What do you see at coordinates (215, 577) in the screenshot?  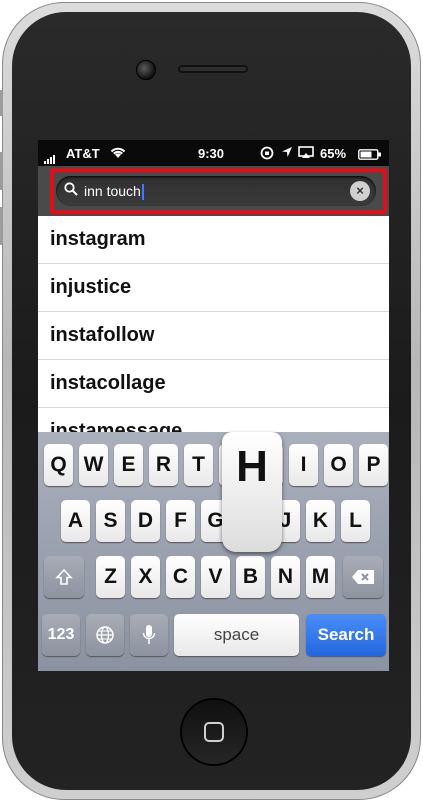 I see `key-v: V` at bounding box center [215, 577].